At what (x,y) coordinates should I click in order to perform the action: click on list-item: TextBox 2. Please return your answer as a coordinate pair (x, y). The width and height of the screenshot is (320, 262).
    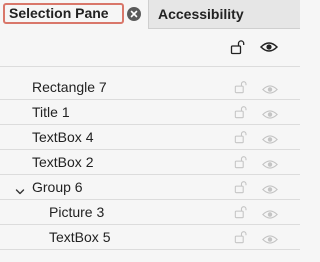
    Looking at the image, I should click on (150, 162).